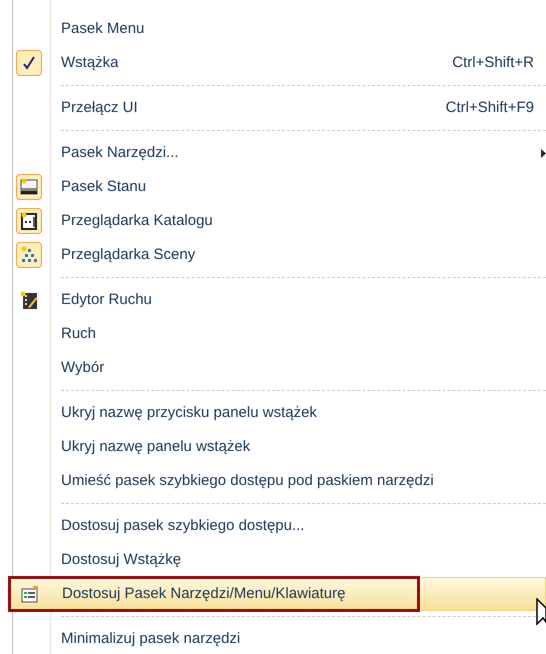 The width and height of the screenshot is (546, 654). What do you see at coordinates (490, 108) in the screenshot?
I see `shortcut-text: Ctrl+Shift+F9` at bounding box center [490, 108].